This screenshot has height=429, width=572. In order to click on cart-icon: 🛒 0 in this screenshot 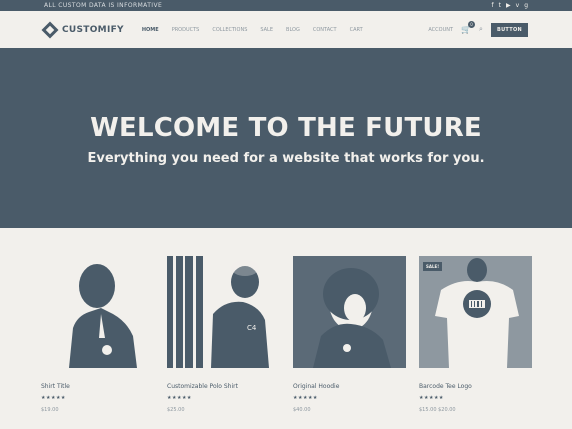, I will do `click(468, 27)`.